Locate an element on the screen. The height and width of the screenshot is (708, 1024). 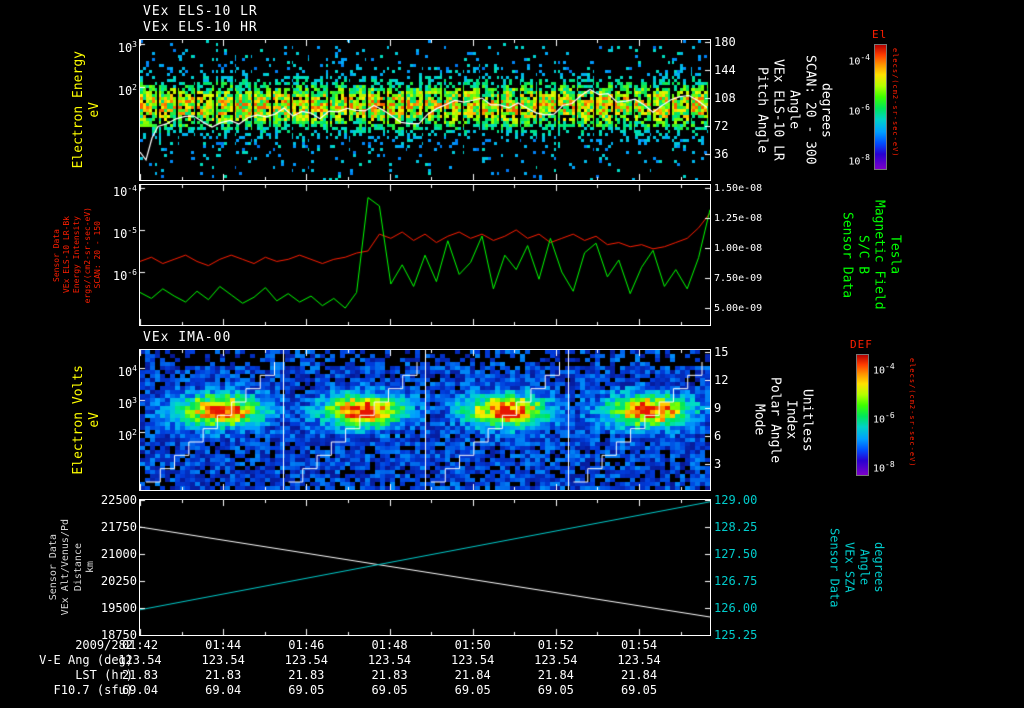
time-tick-label: 01:44 is located at coordinates (223, 645).